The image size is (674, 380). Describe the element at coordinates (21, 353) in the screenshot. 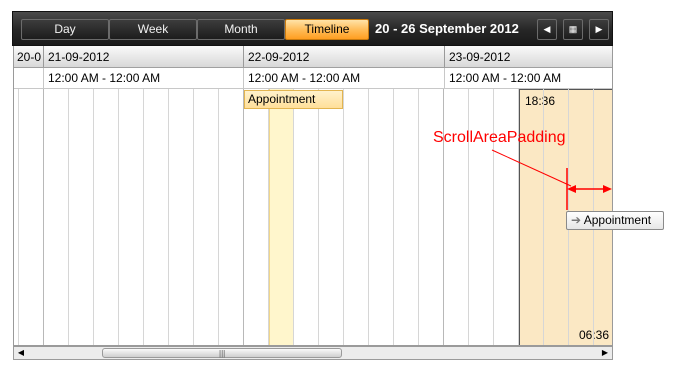

I see `scroll-left-arrow-icon: ◀` at that location.